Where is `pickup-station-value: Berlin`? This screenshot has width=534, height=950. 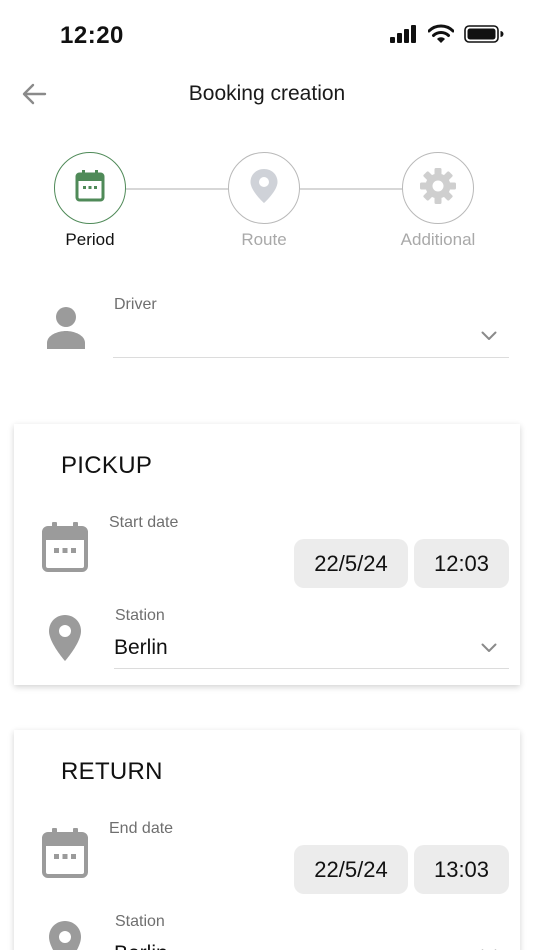
pickup-station-value: Berlin is located at coordinates (141, 647).